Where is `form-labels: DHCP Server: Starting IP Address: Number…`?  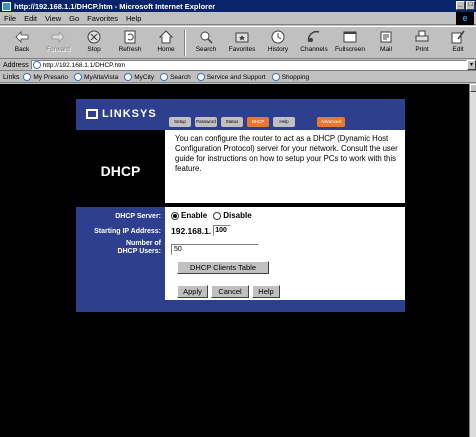
form-labels: DHCP Server: Starting IP Address: Number… is located at coordinates (120, 253).